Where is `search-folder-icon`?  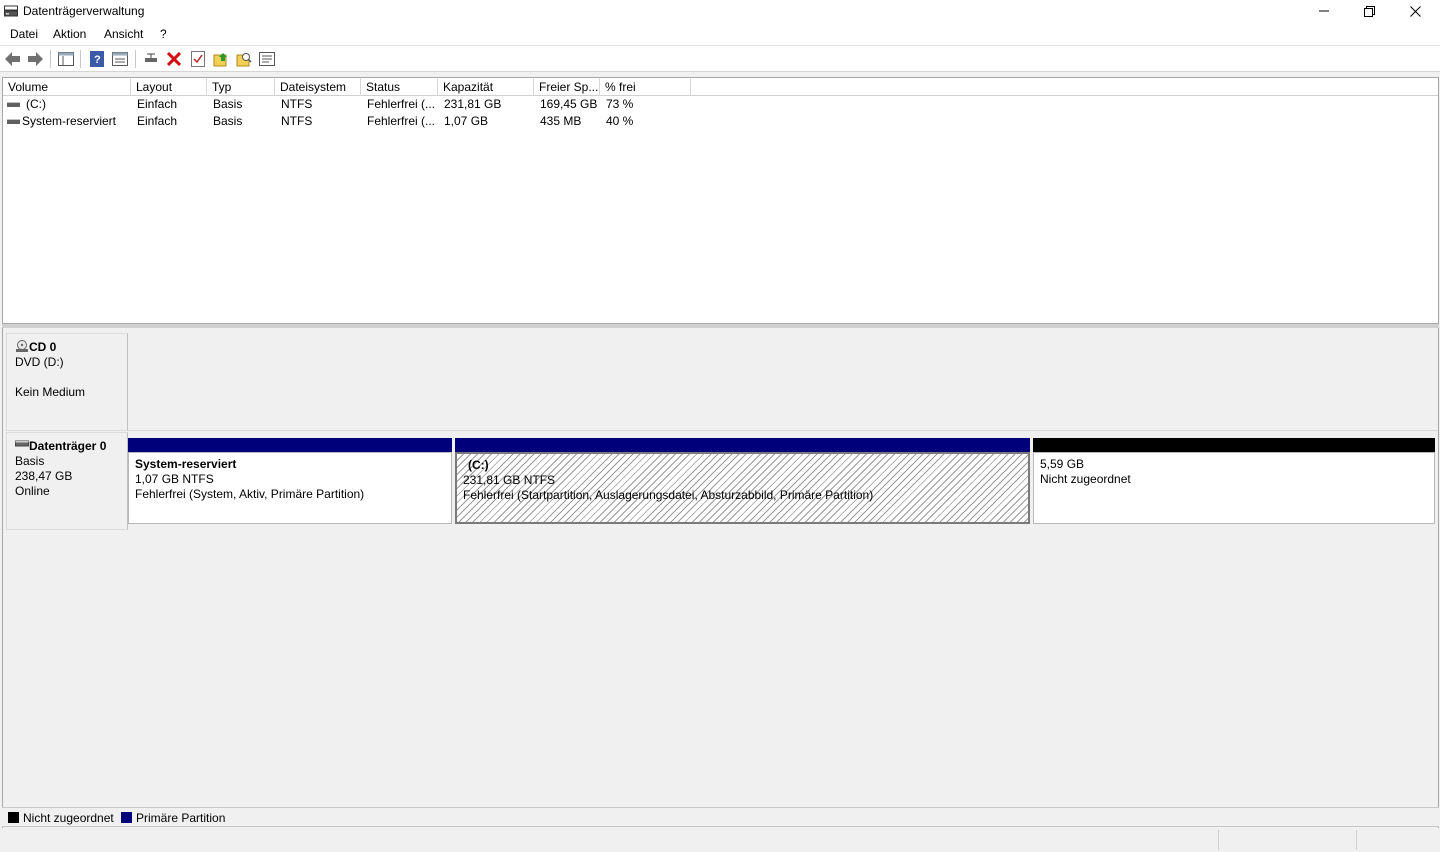 search-folder-icon is located at coordinates (244, 60).